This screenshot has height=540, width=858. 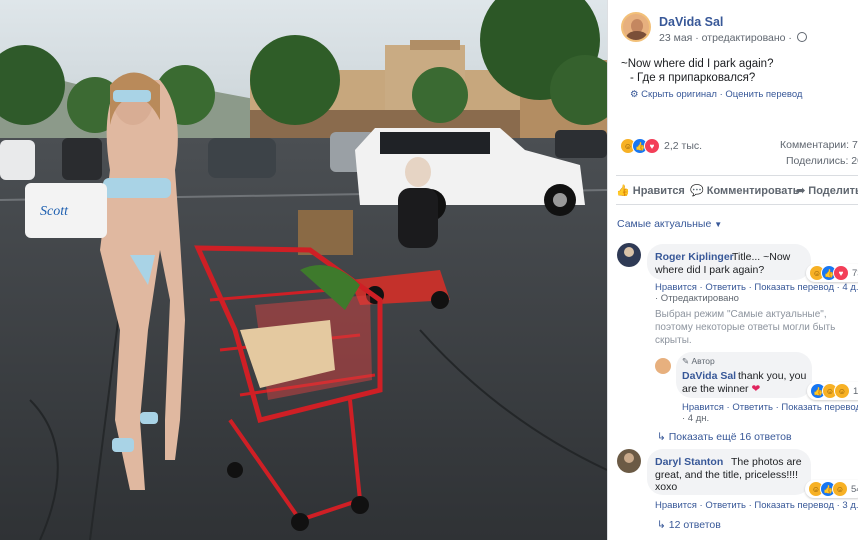 What do you see at coordinates (686, 361) in the screenshot?
I see `pencil-icon: ✎` at bounding box center [686, 361].